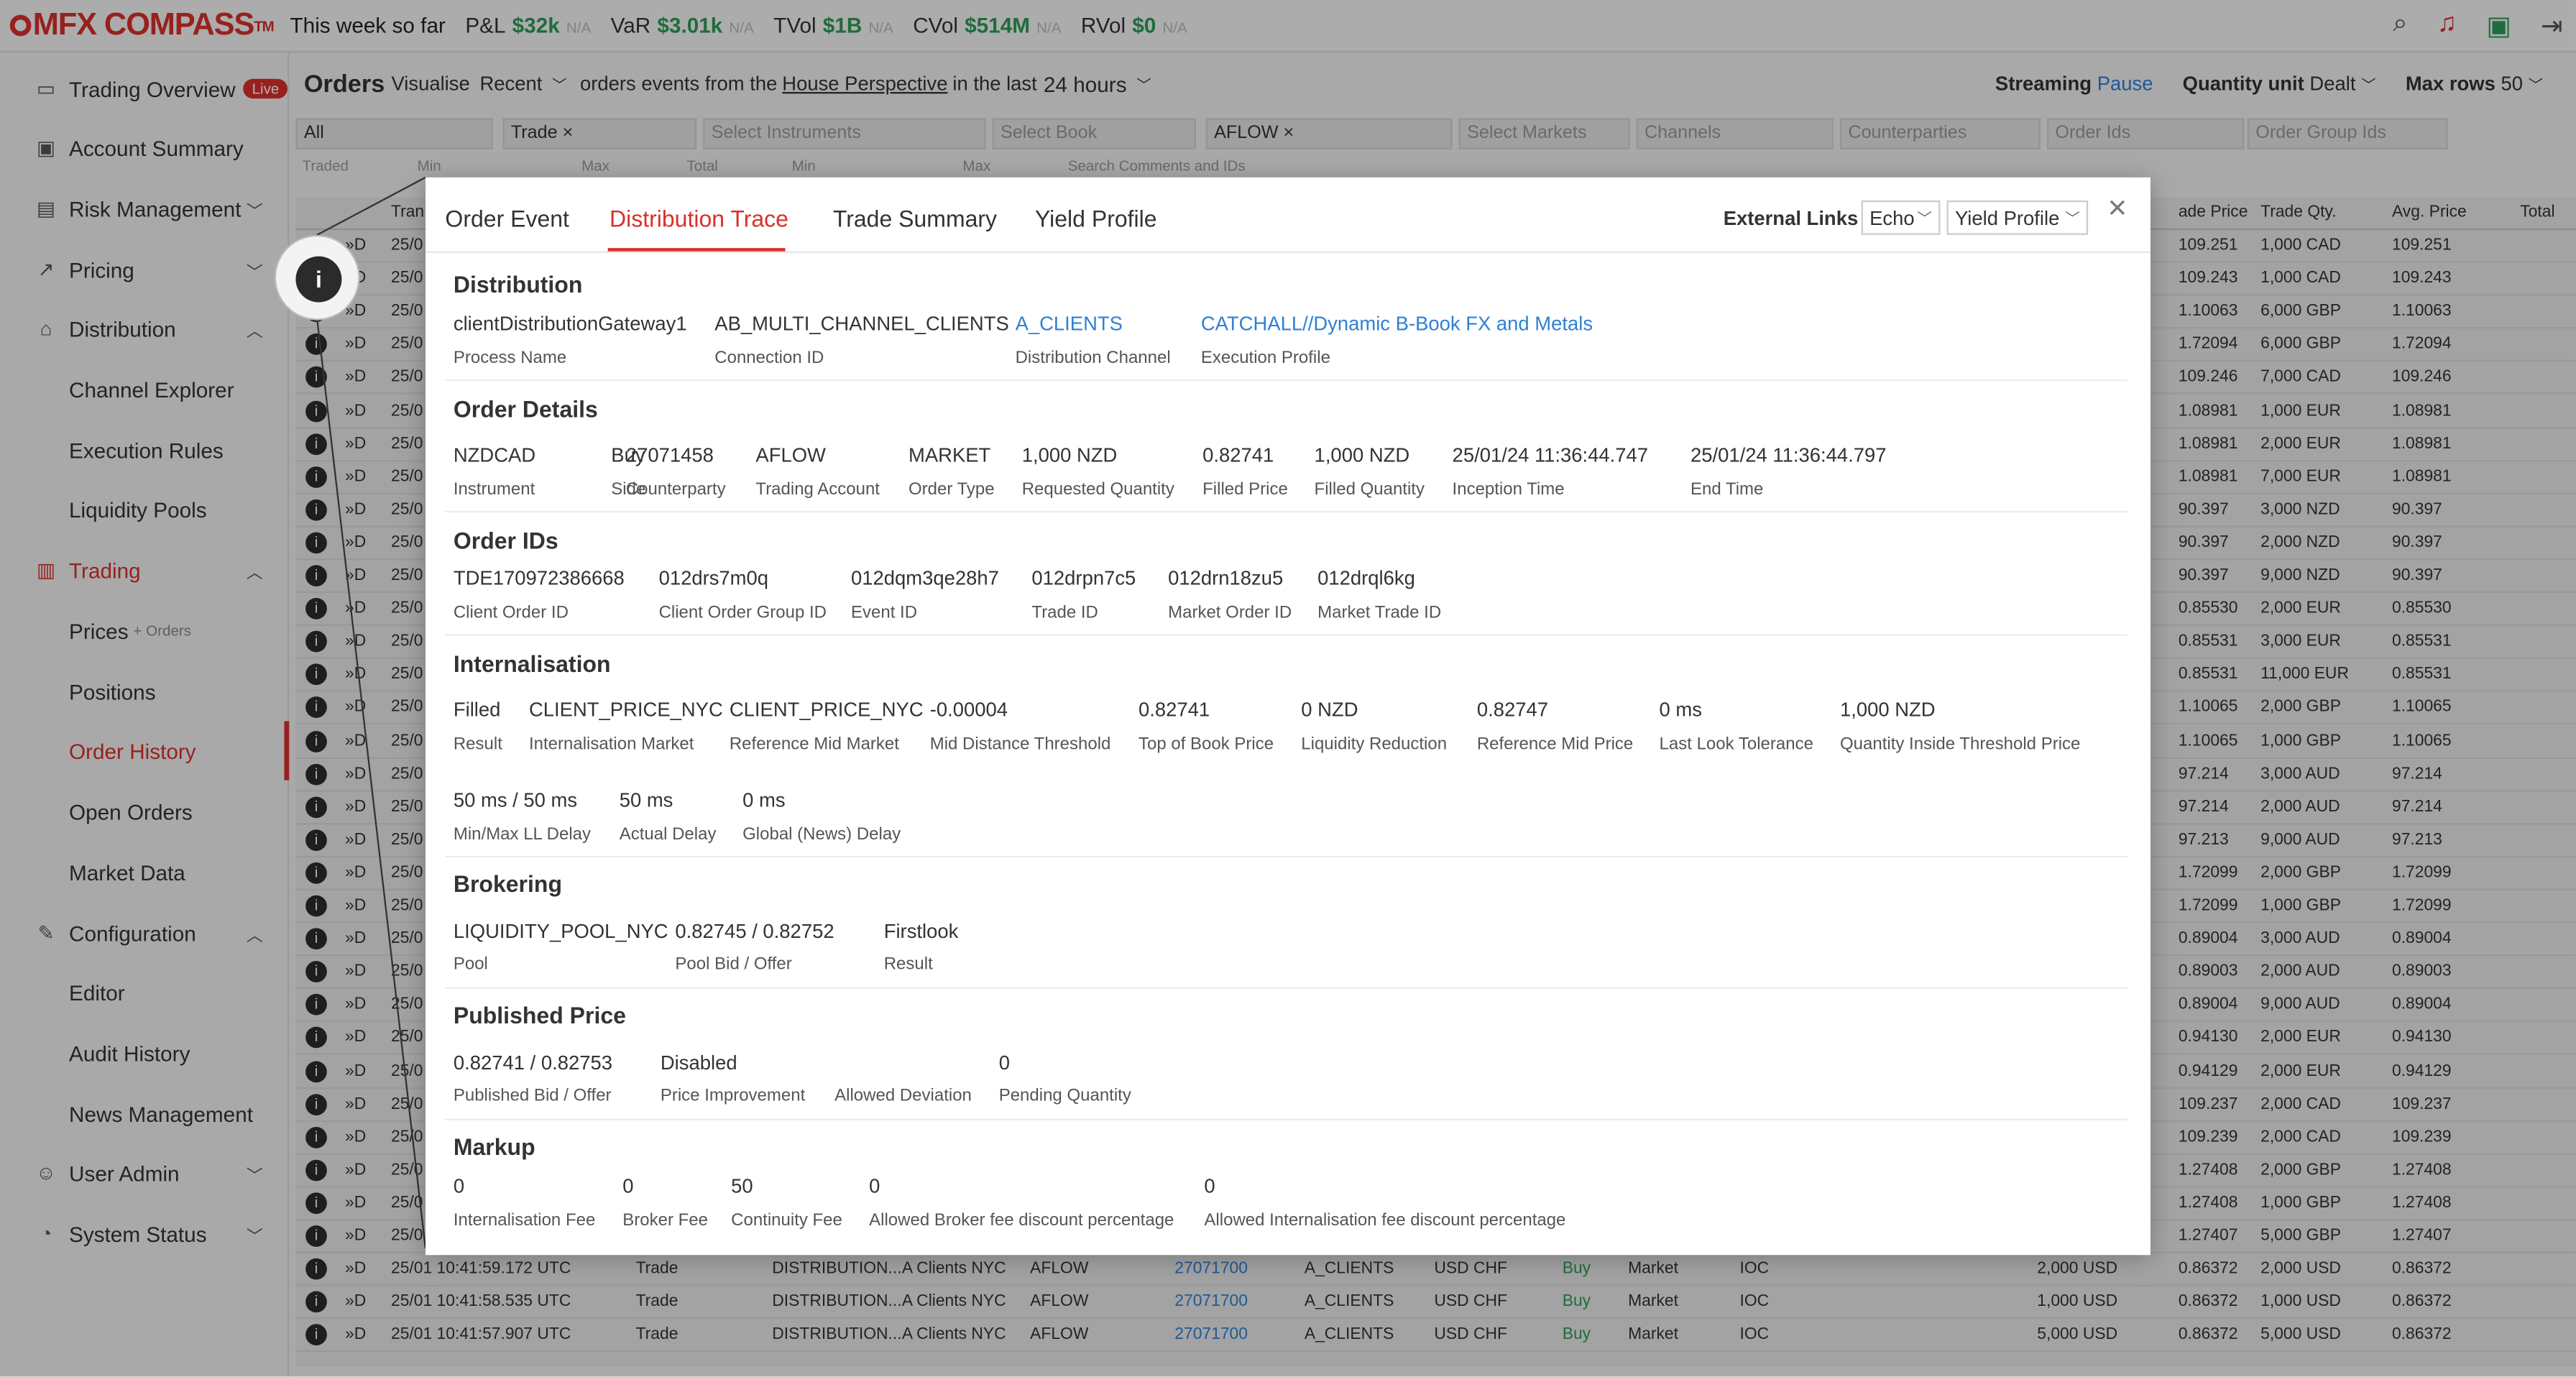 The width and height of the screenshot is (2576, 1377). What do you see at coordinates (1064, 613) in the screenshot?
I see `ids-label: Trade ID` at bounding box center [1064, 613].